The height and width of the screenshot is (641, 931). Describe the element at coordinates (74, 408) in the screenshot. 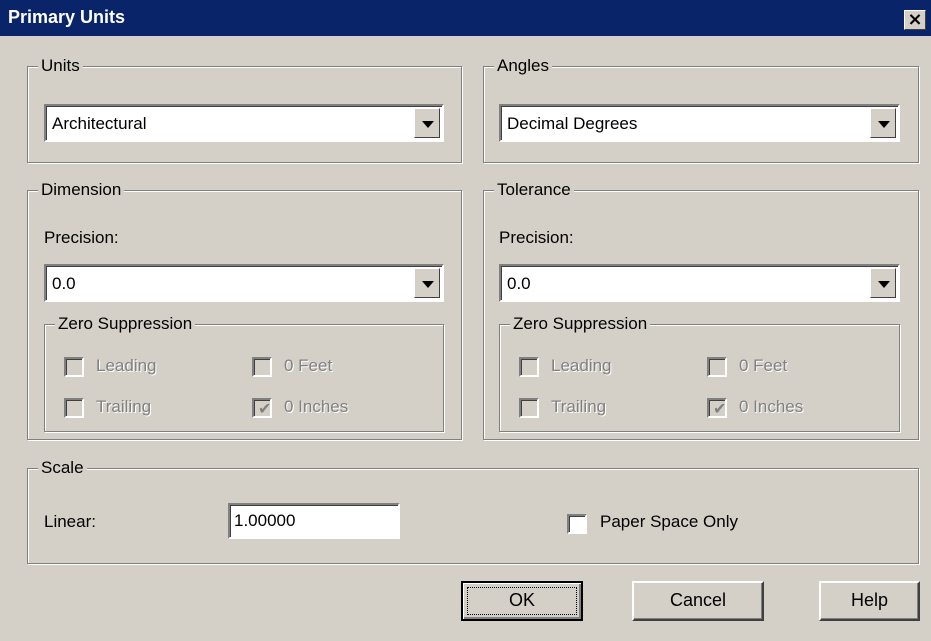

I see `dimension-trailing-checkbox` at that location.